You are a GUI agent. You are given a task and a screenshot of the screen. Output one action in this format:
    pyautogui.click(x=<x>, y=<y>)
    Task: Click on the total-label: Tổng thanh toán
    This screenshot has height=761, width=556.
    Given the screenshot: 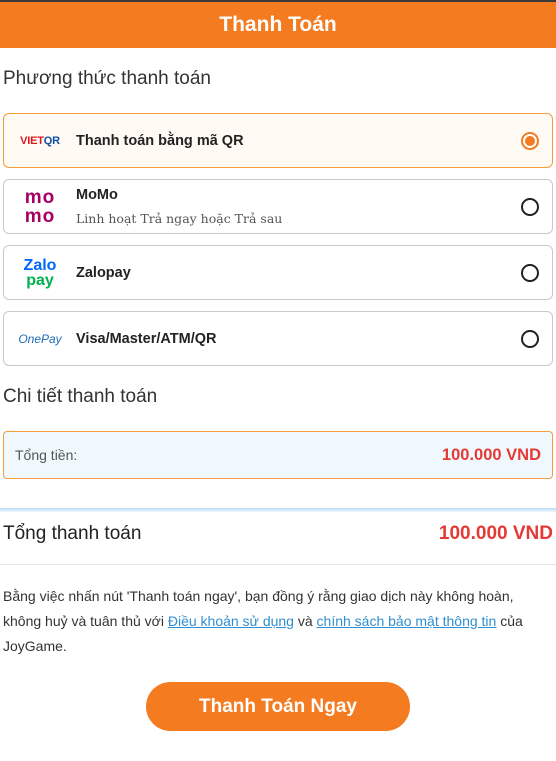 What is the action you would take?
    pyautogui.click(x=72, y=533)
    